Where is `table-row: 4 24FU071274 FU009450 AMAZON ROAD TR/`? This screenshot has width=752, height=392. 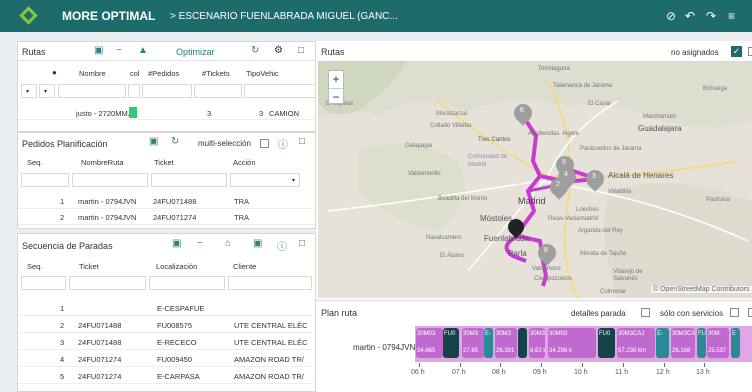 table-row: 4 24FU071274 FU009450 AMAZON ROAD TR/ is located at coordinates (166, 359).